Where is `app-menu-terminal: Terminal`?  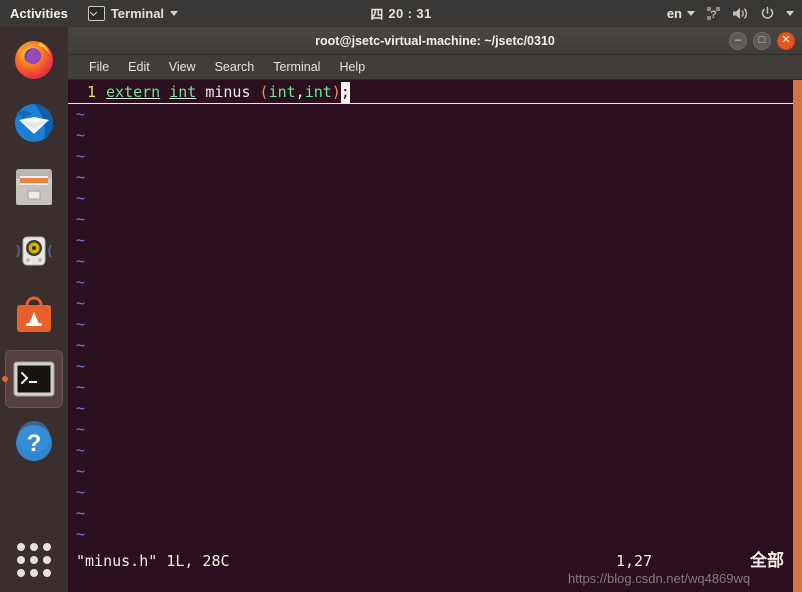
app-menu-terminal: Terminal is located at coordinates (133, 13).